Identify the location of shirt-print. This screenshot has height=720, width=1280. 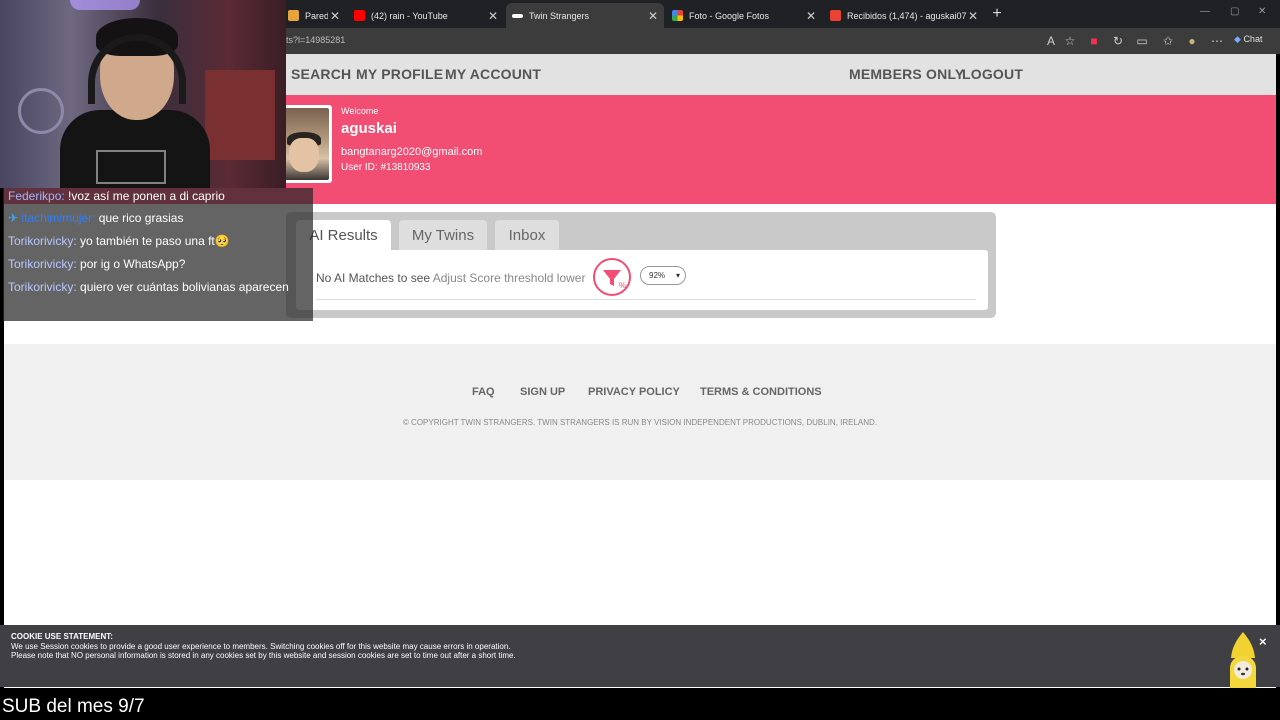
(131, 167).